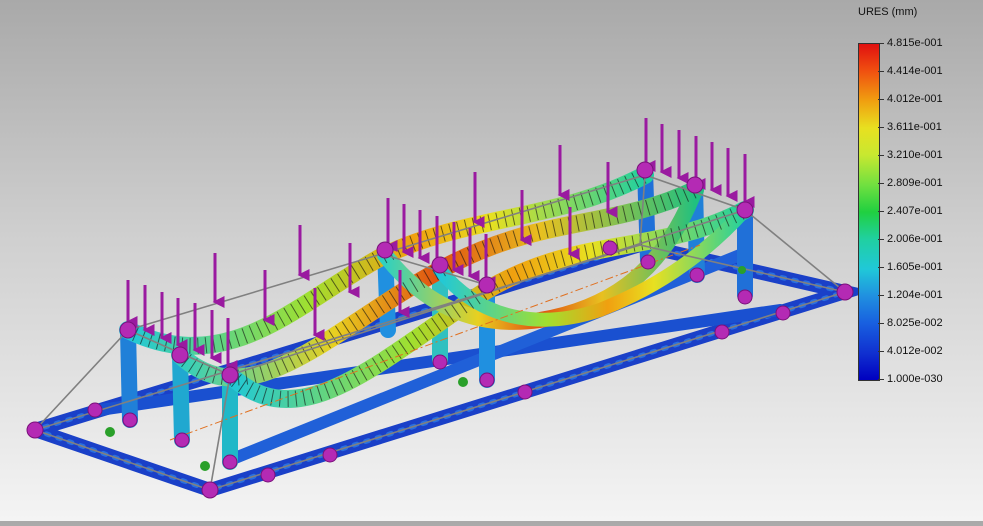 The image size is (983, 526). I want to click on color-scale-bar, so click(869, 212).